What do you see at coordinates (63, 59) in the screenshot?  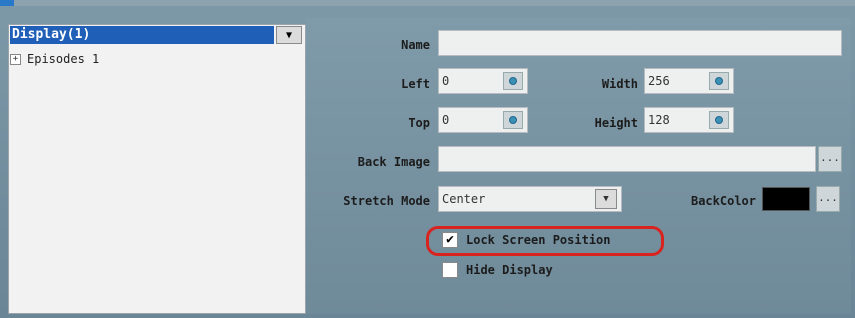 I see `tree-item-label: Episodes 1` at bounding box center [63, 59].